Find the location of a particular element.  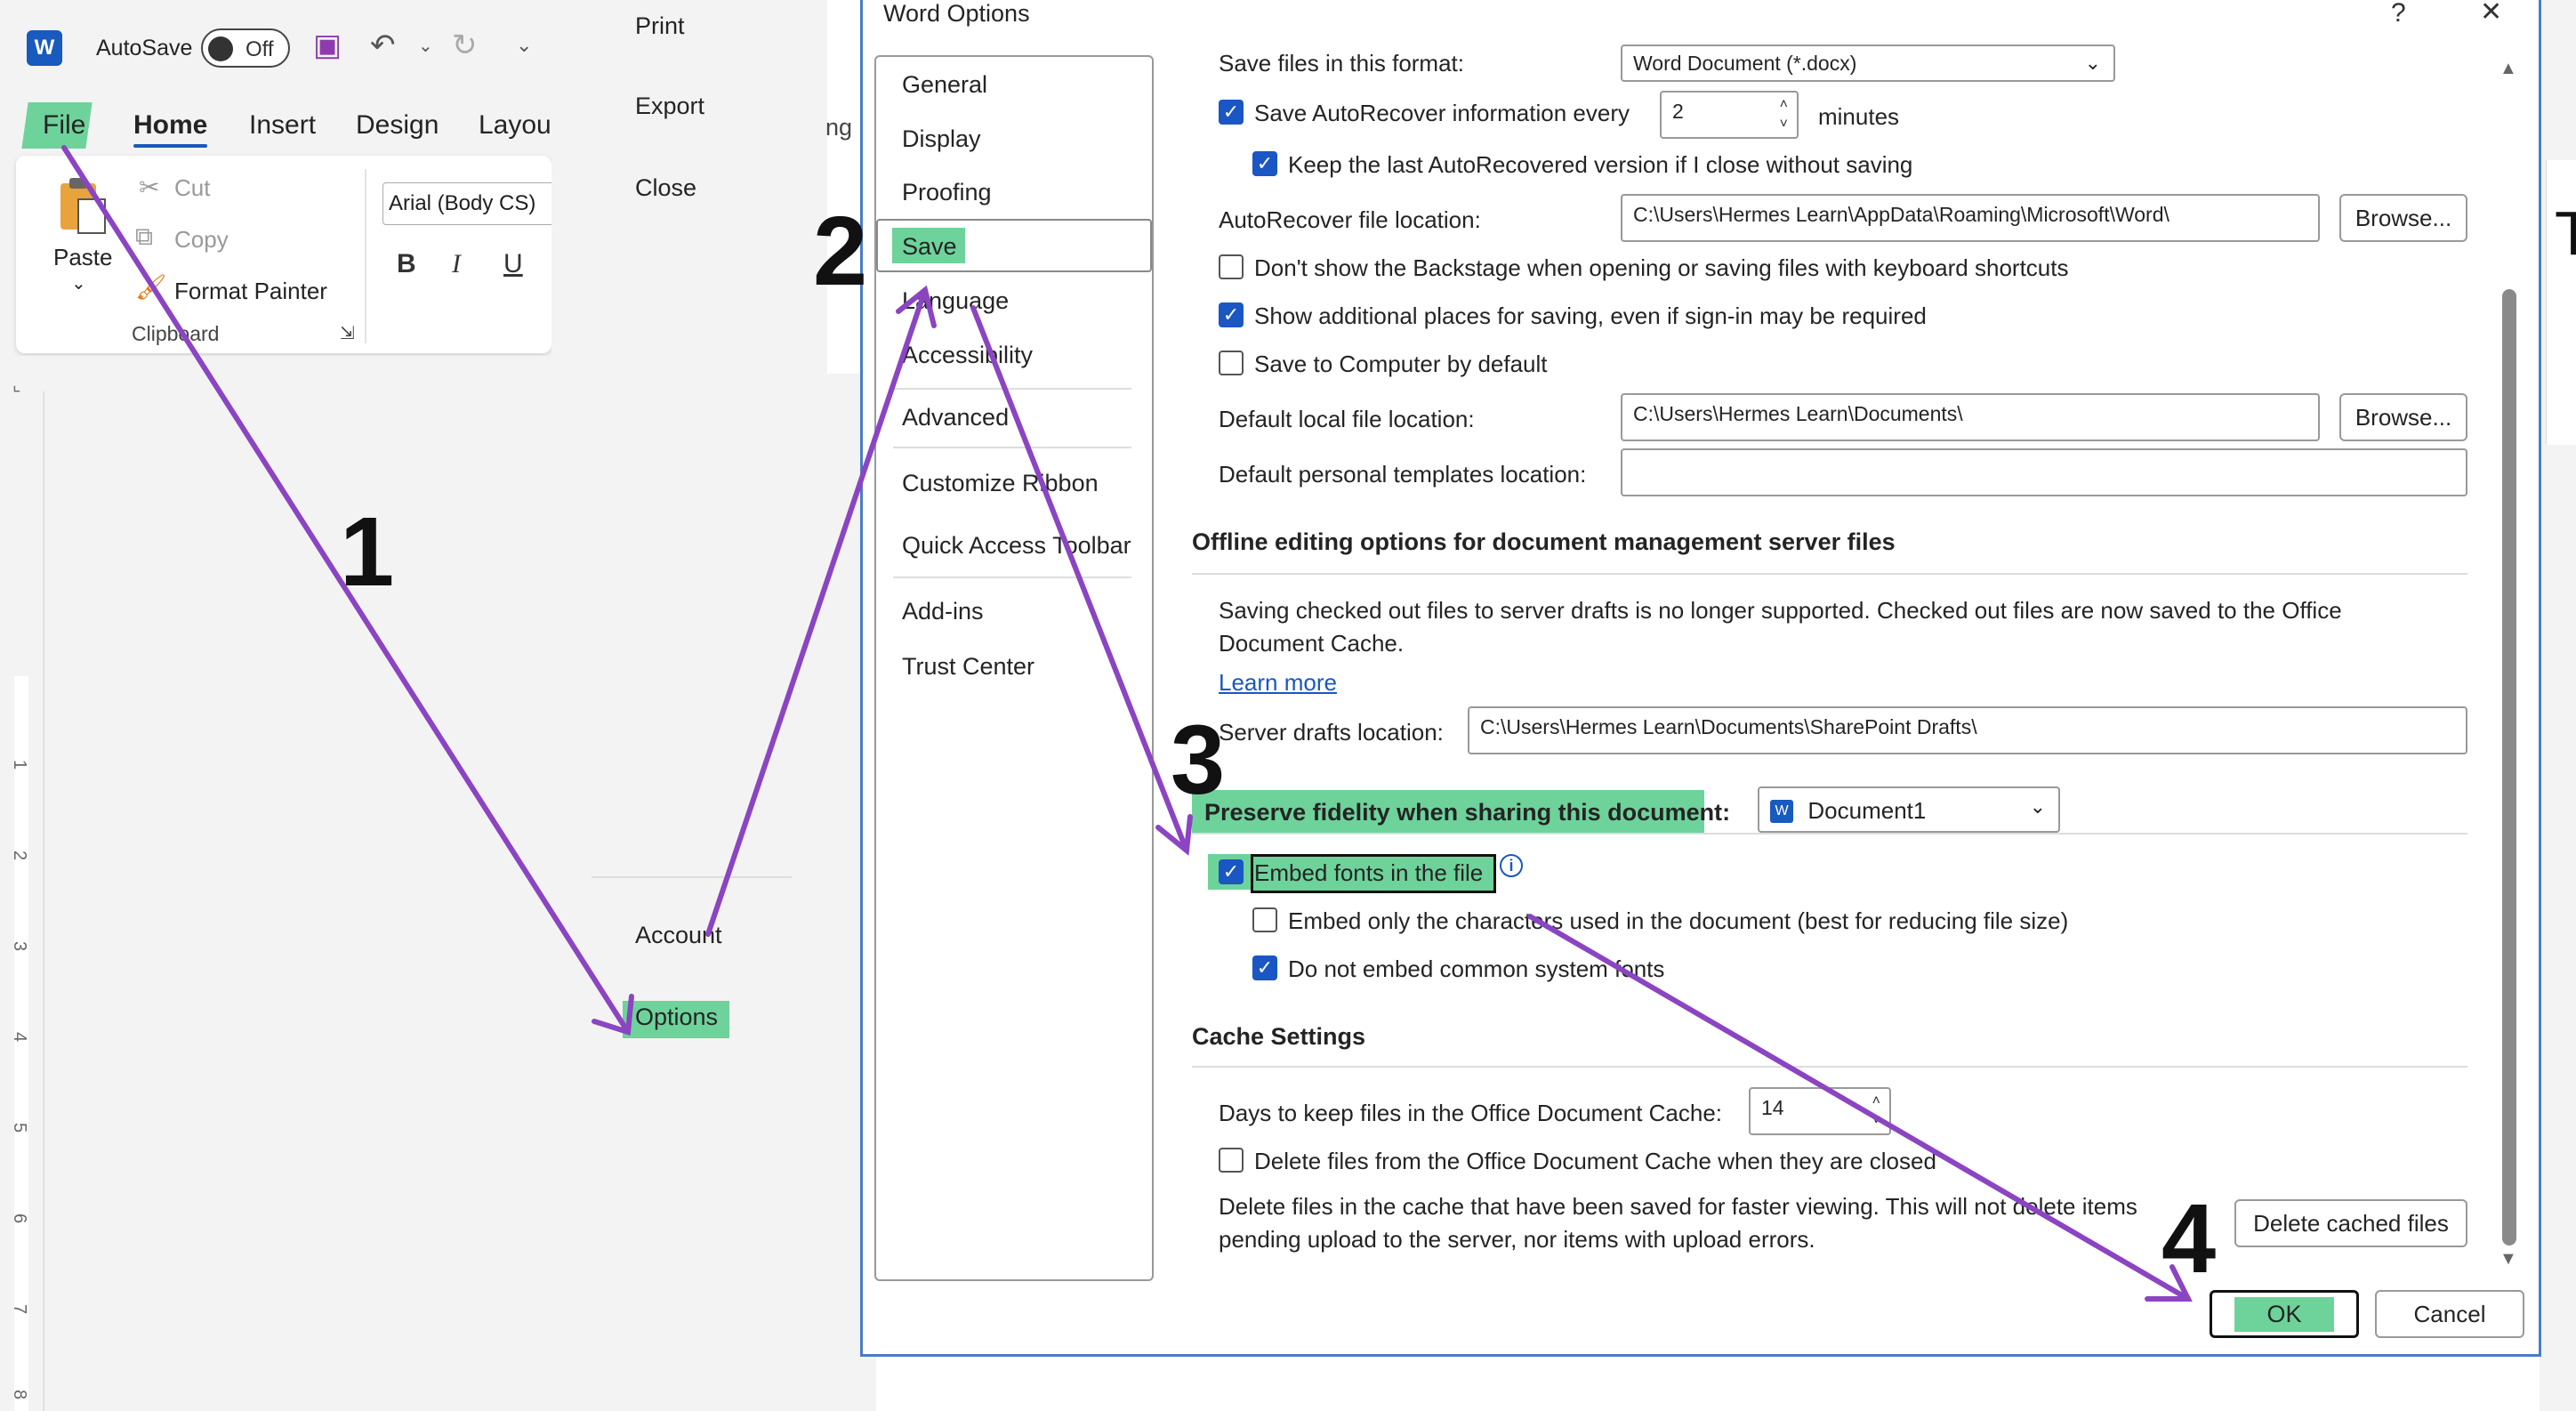

show-additional-checkbox: ✓ is located at coordinates (1231, 314).